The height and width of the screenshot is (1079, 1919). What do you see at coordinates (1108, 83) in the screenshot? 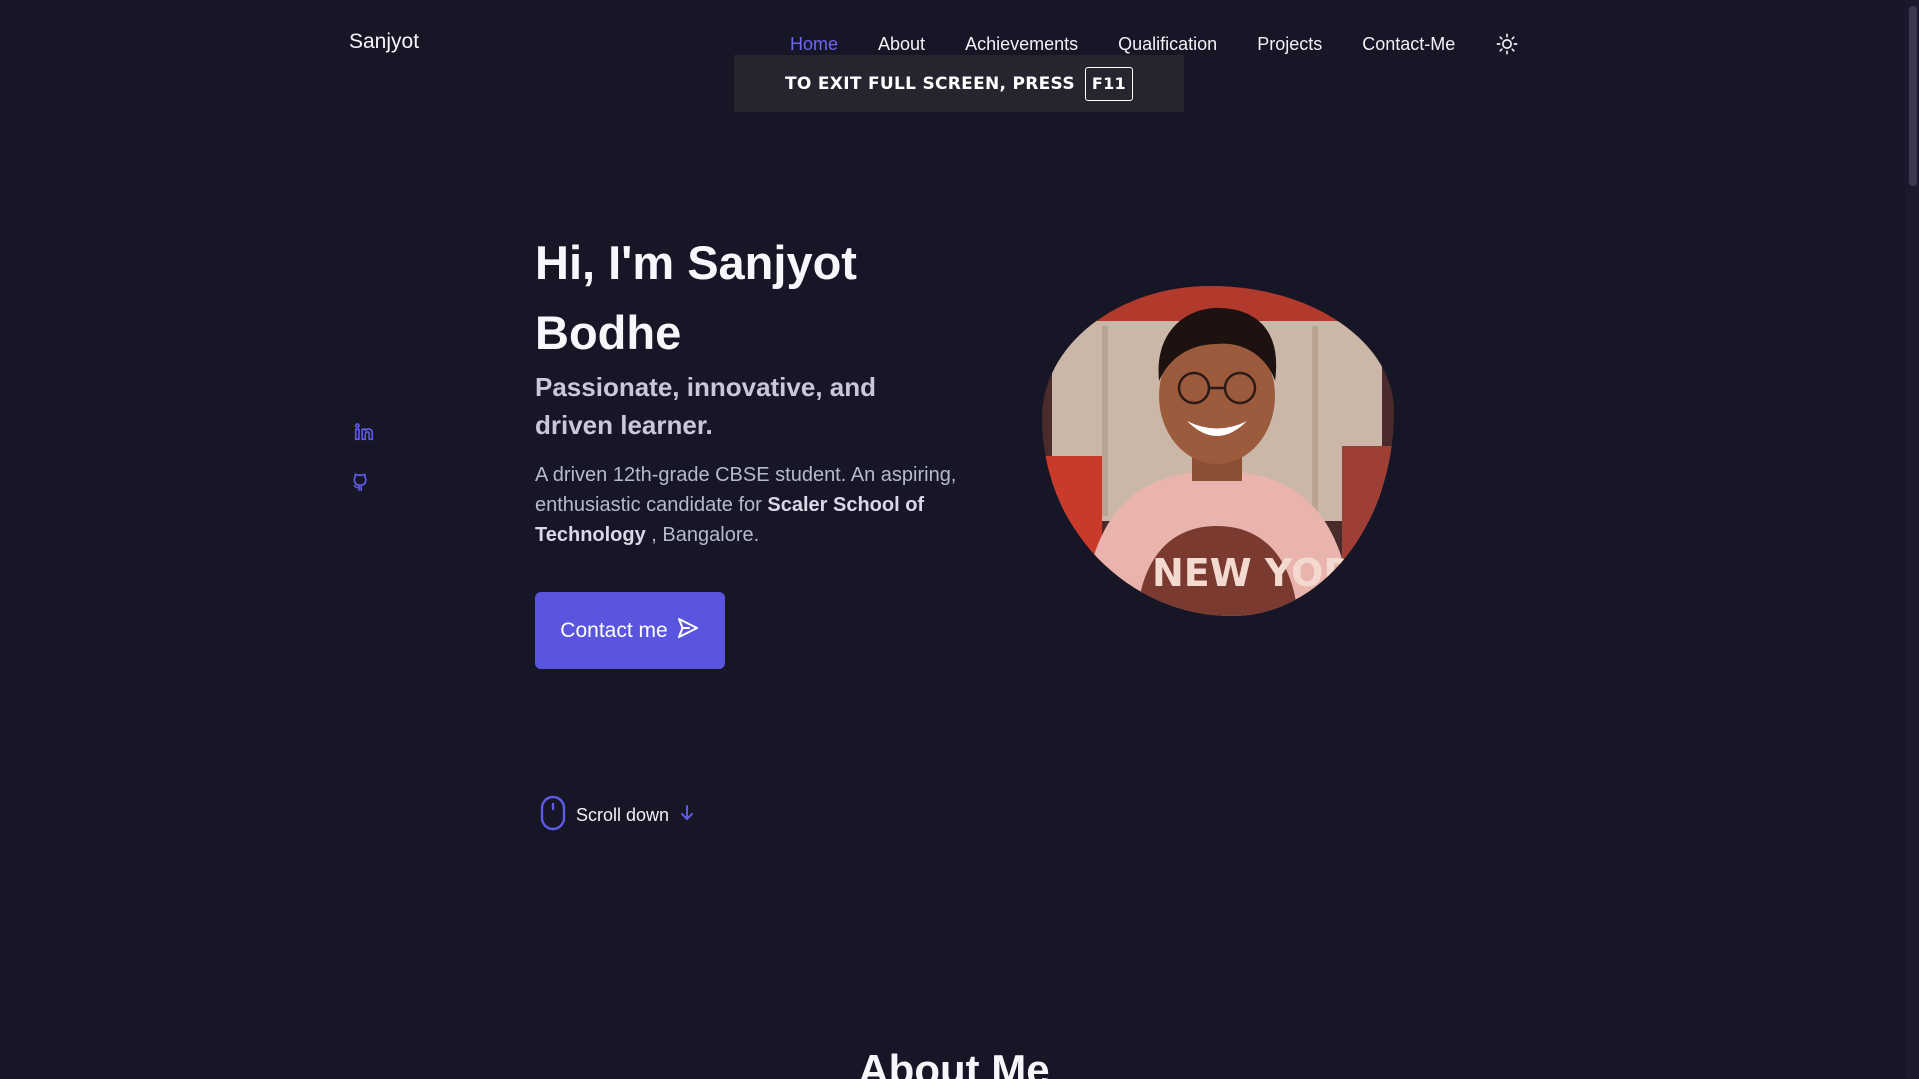
I see `fullscreen-key-badge: F11` at bounding box center [1108, 83].